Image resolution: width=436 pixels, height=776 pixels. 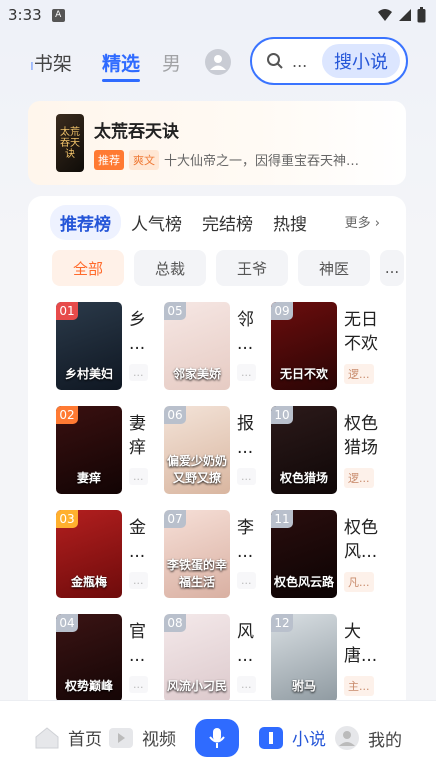 What do you see at coordinates (282, 311) in the screenshot?
I see `rank-number: 09` at bounding box center [282, 311].